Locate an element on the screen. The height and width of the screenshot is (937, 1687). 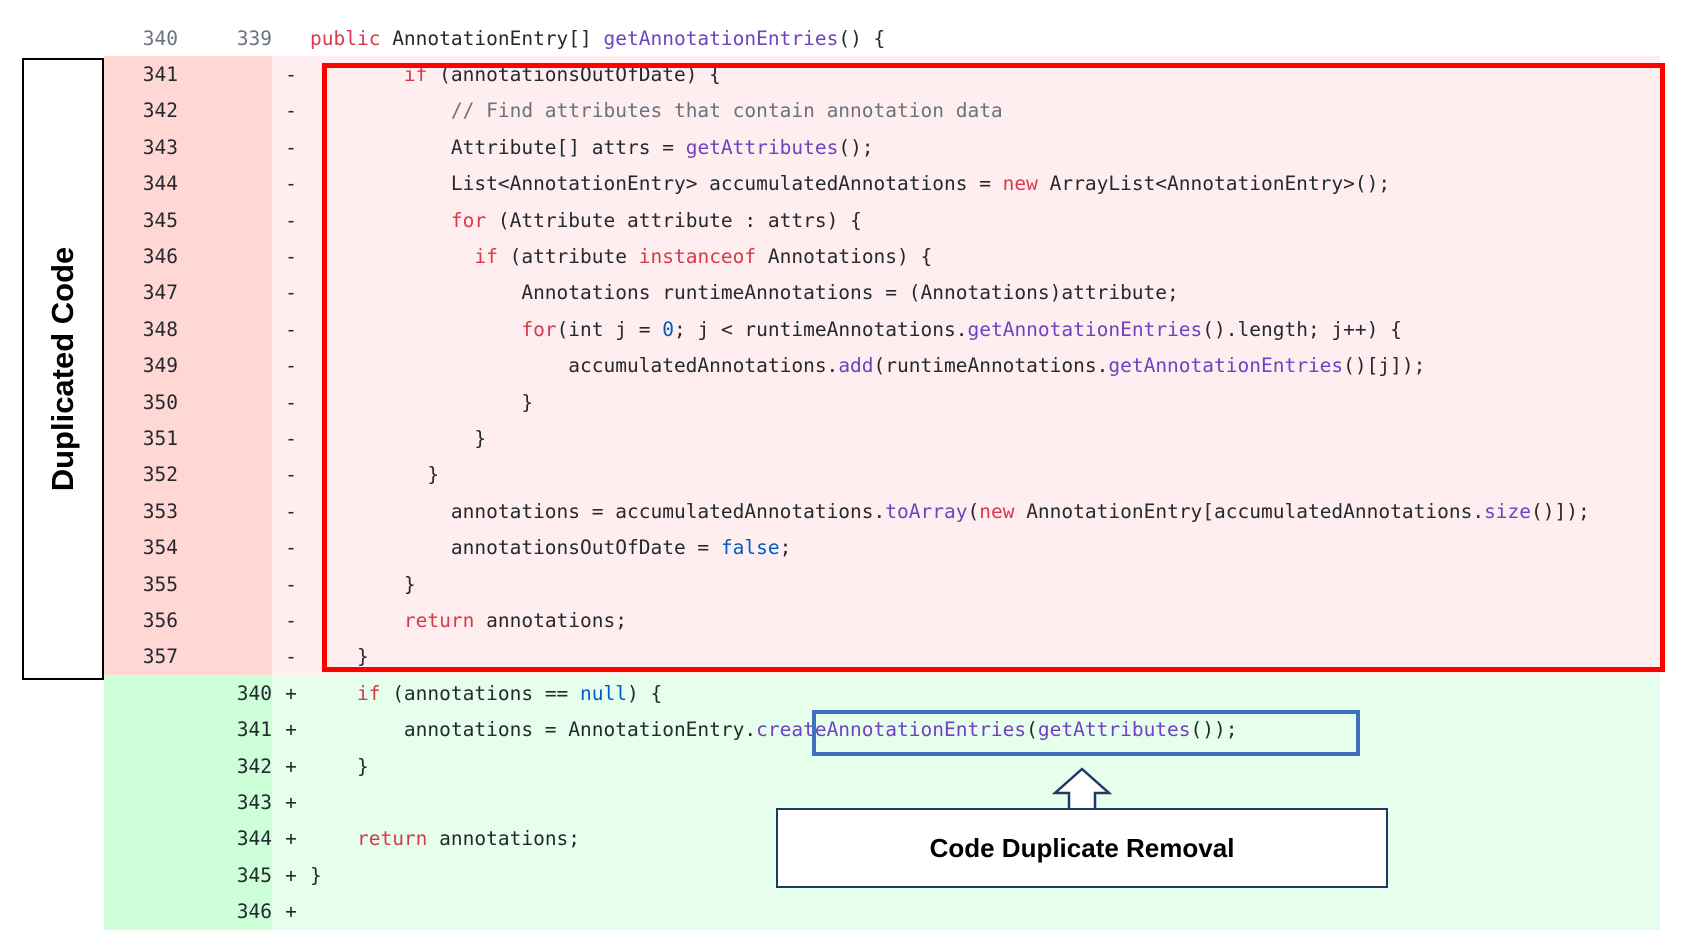
code-token: annotations = AnnotationEntry. is located at coordinates (580, 730).